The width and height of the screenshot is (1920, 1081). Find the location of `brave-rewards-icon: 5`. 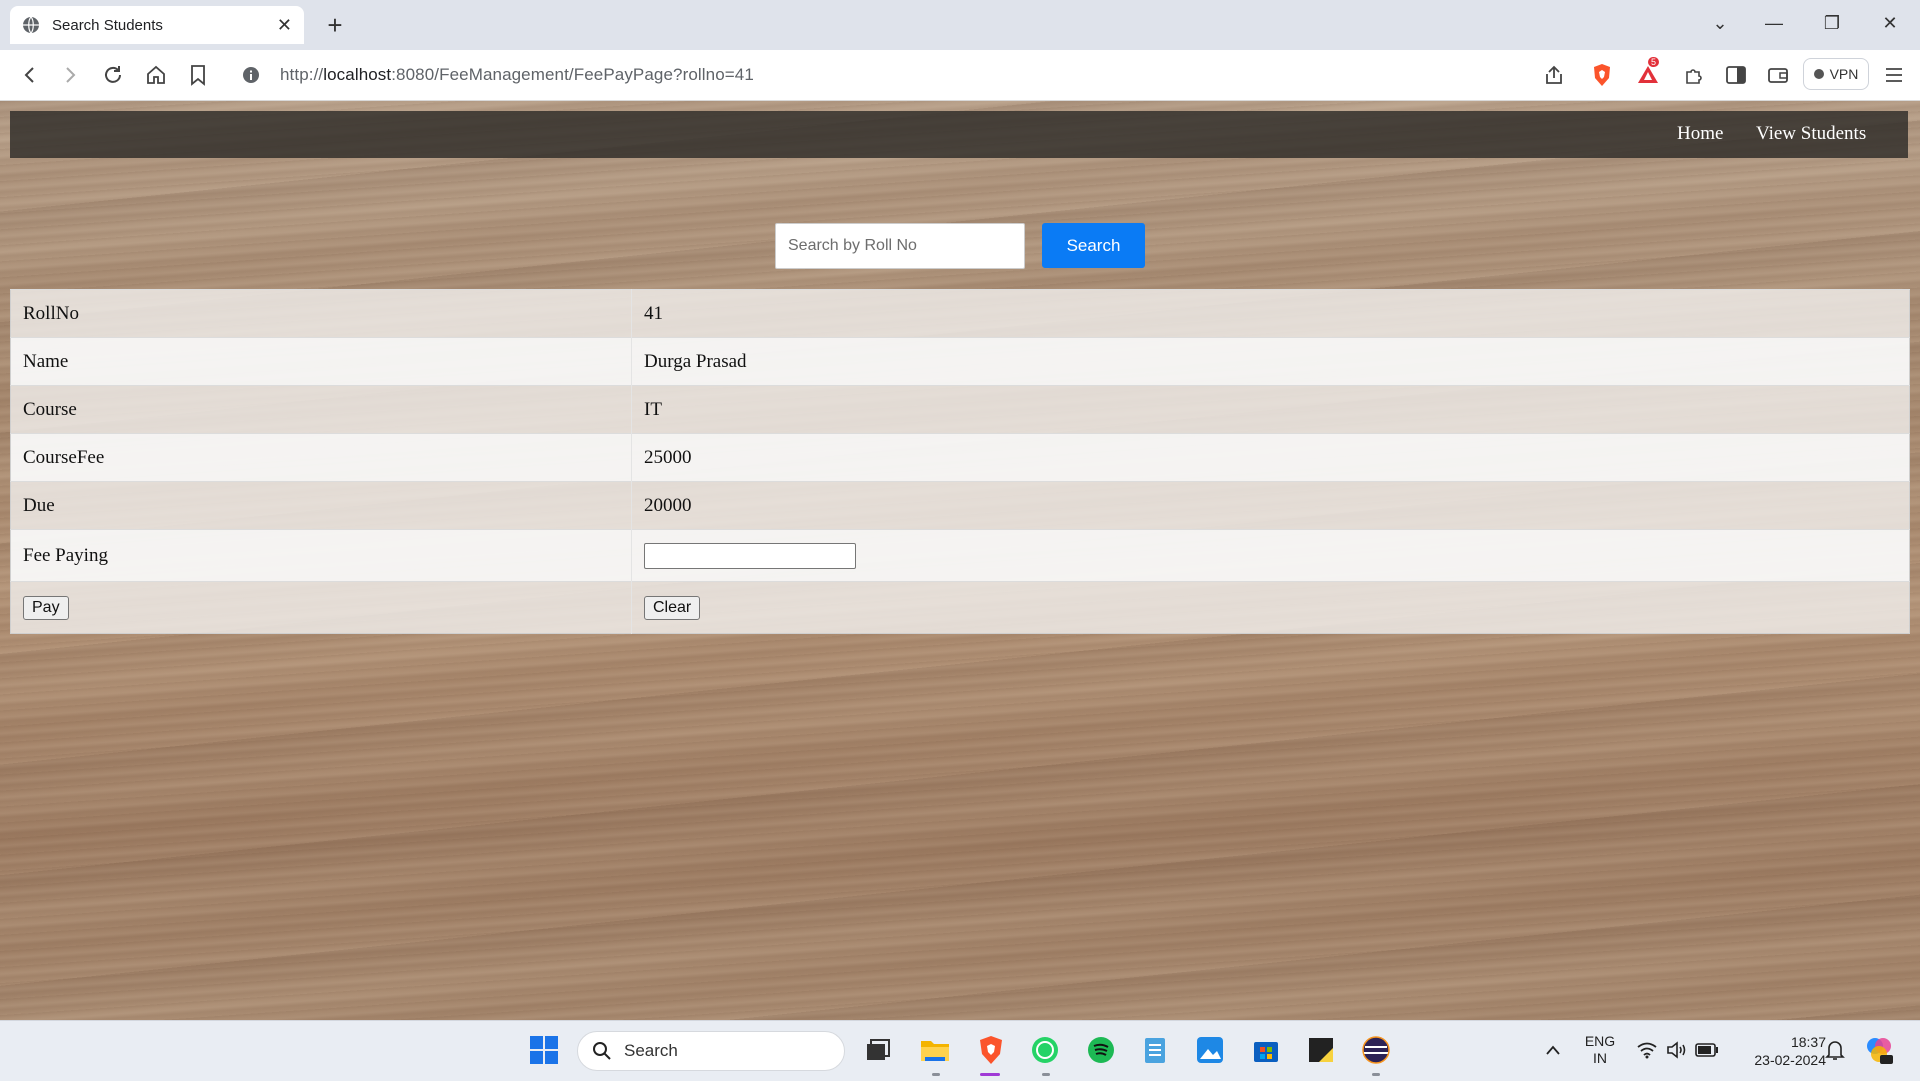

brave-rewards-icon: 5 is located at coordinates (1648, 73).